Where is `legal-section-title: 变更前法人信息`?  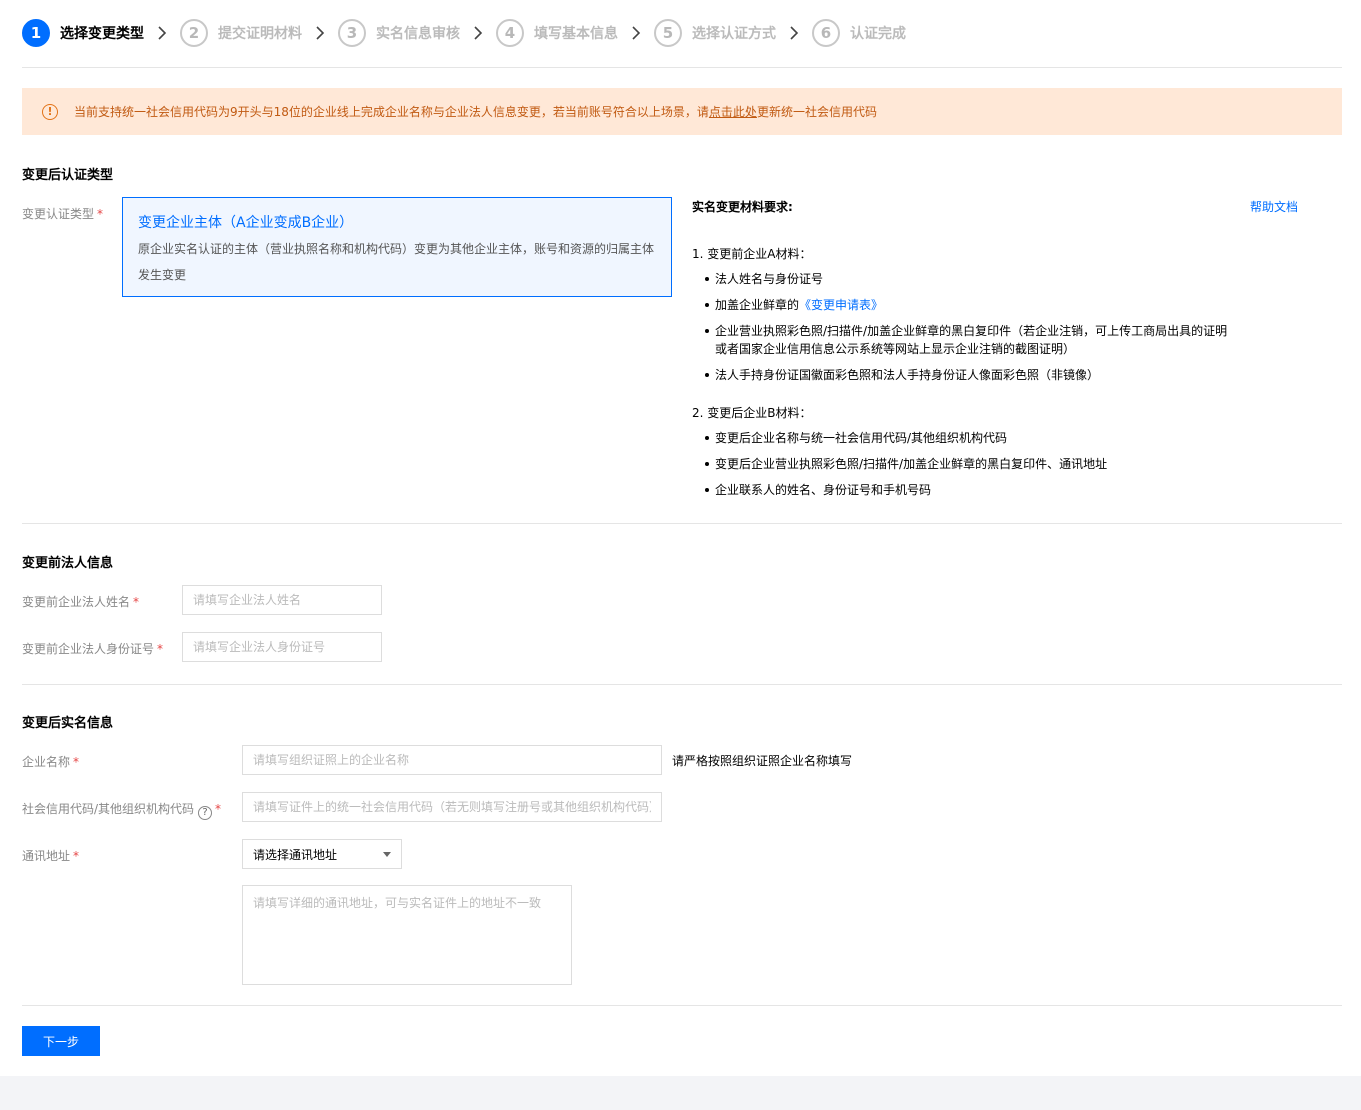
legal-section-title: 变更前法人信息 is located at coordinates (68, 563).